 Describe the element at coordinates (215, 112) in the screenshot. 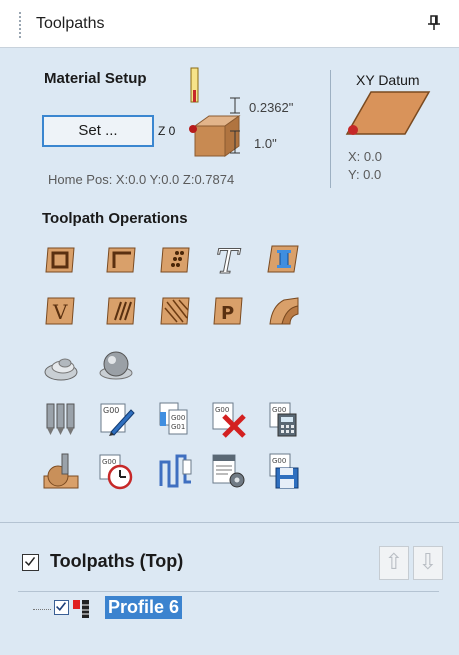

I see `material-block-diagram` at that location.